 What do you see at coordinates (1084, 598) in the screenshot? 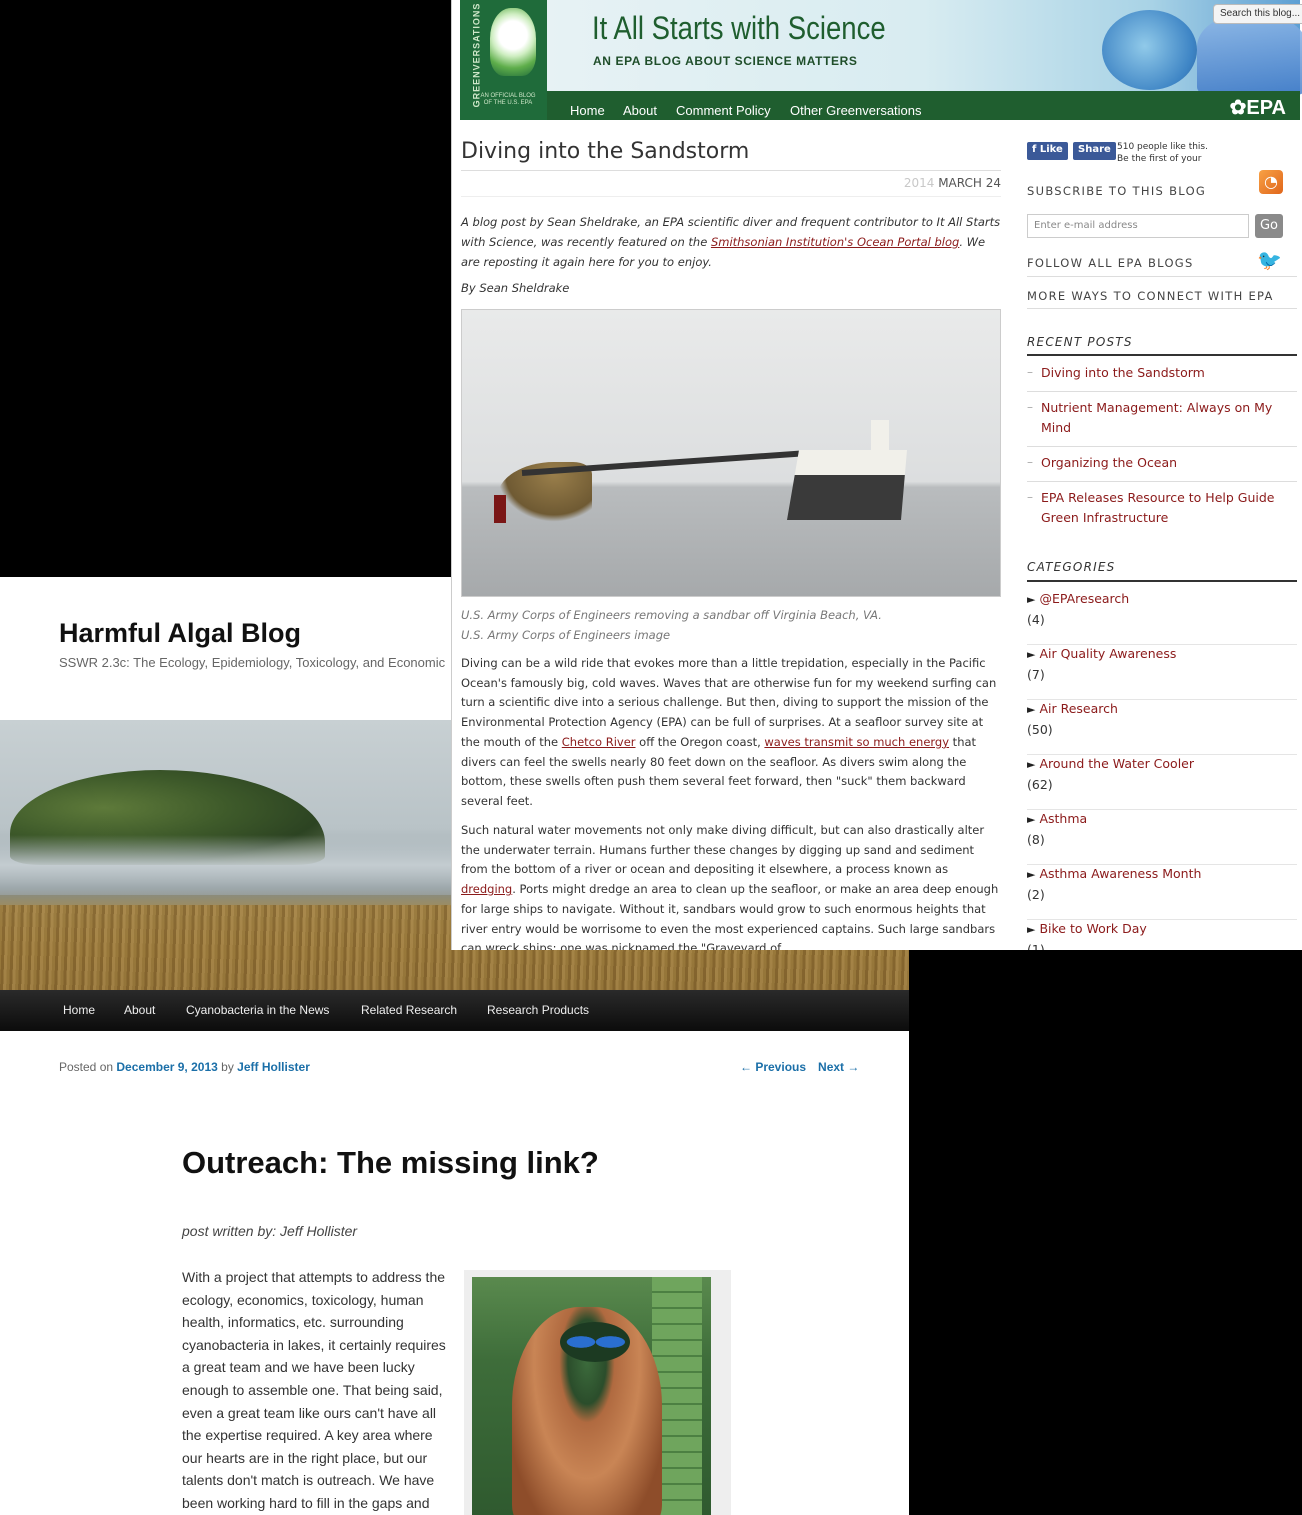
I see `category-link: @EPAresearch` at bounding box center [1084, 598].